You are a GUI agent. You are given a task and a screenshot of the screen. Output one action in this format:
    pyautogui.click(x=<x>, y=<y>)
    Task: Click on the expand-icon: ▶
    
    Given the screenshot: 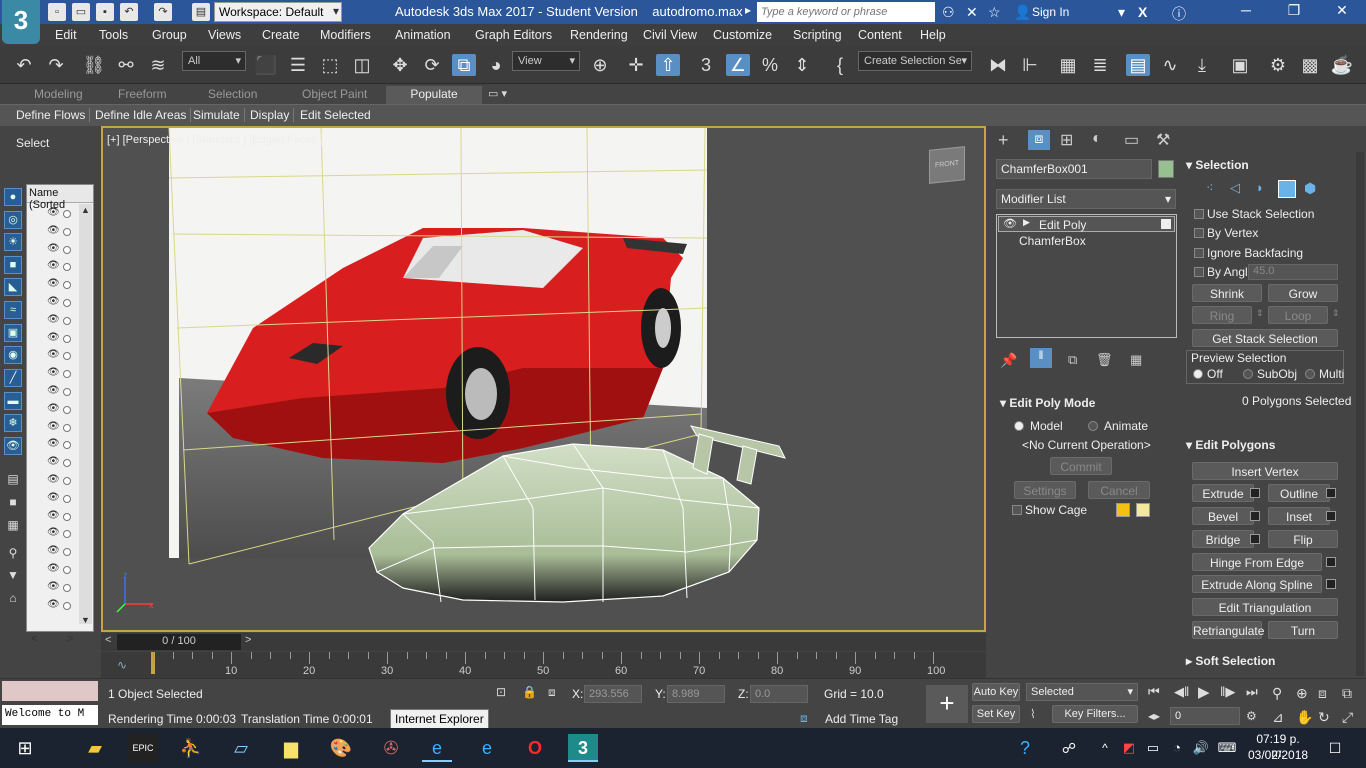 What is the action you would take?
    pyautogui.click(x=1026, y=222)
    